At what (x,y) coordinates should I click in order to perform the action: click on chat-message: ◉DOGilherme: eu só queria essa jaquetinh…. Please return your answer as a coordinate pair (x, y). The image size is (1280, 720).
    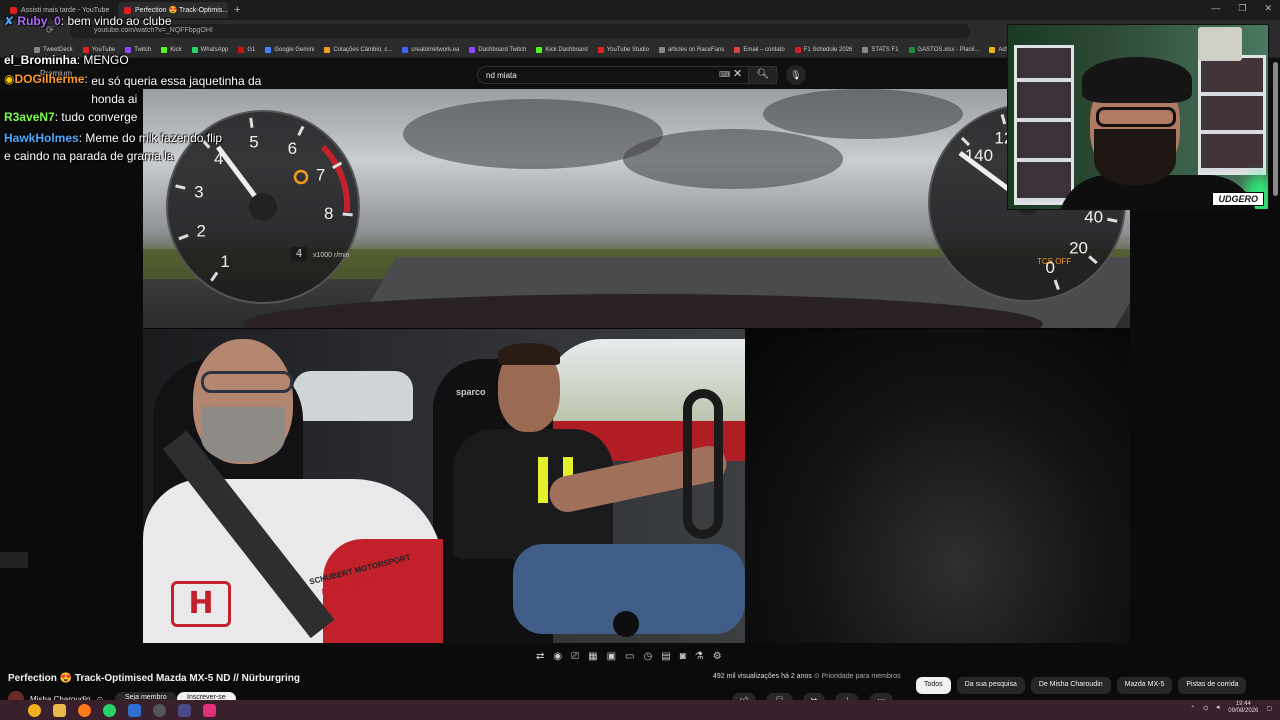
    Looking at the image, I should click on (147, 90).